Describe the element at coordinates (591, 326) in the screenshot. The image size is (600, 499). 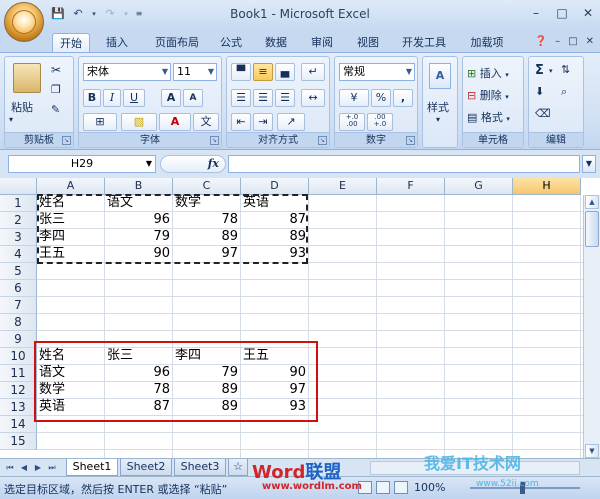
I see `vertical-scrollbar: ▲ ▼` at that location.